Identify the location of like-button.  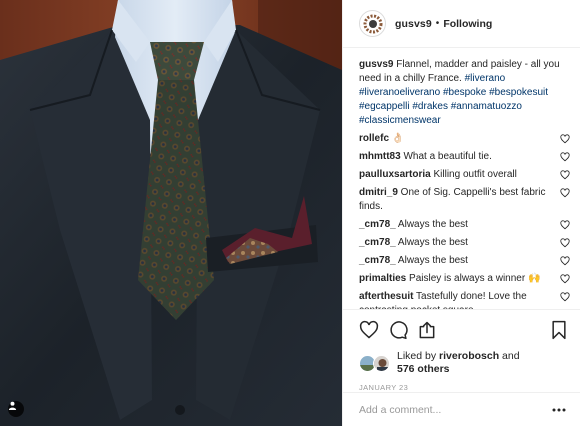
(369, 330).